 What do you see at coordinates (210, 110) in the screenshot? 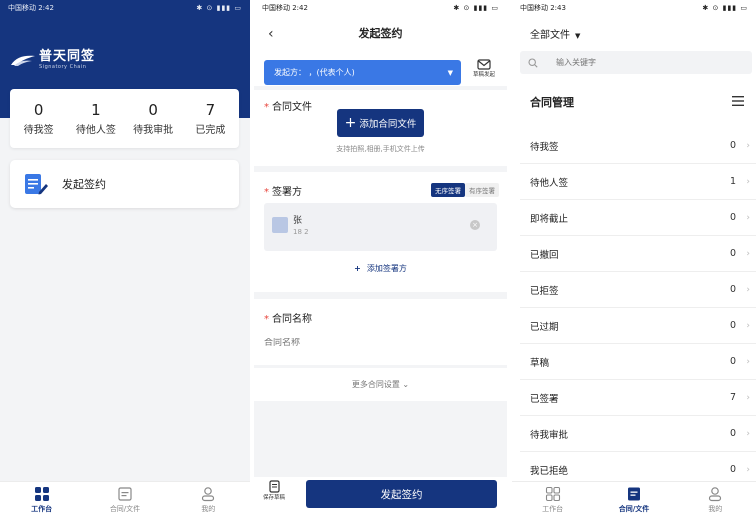
I see `stat-count: 7` at bounding box center [210, 110].